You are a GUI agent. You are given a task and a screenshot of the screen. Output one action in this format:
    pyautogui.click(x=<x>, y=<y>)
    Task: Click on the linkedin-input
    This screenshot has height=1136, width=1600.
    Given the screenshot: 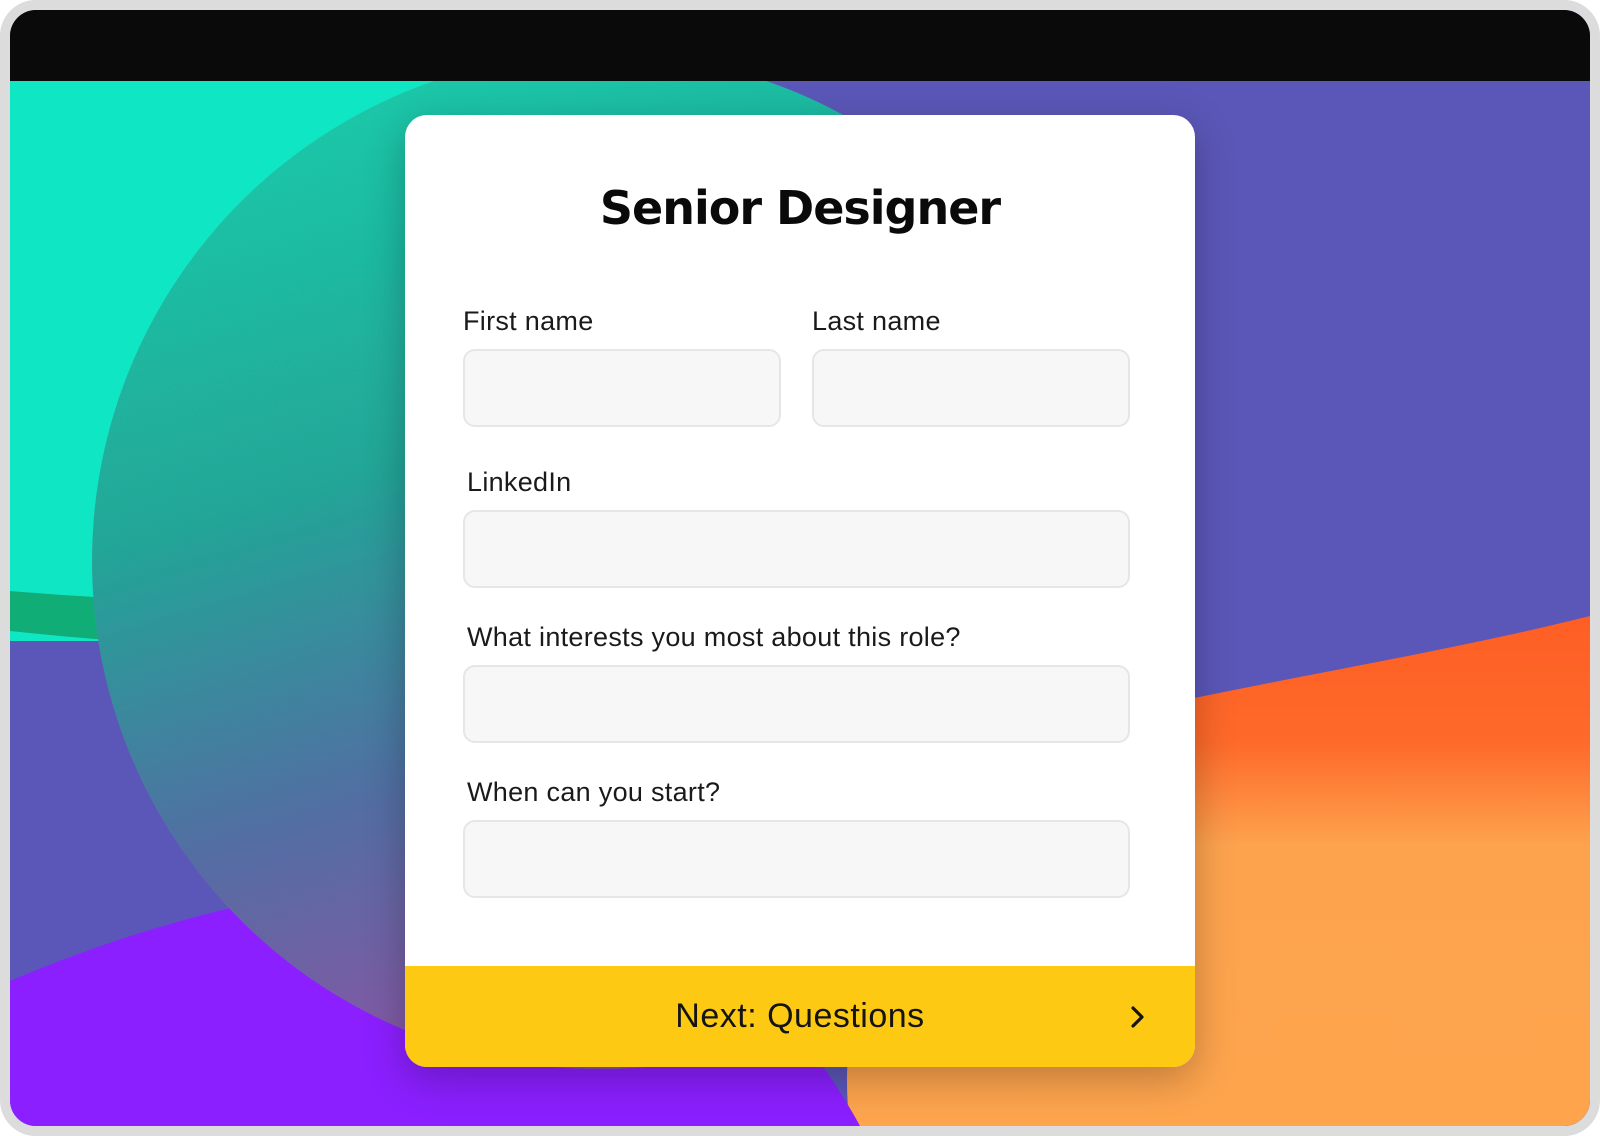 What is the action you would take?
    pyautogui.click(x=796, y=549)
    